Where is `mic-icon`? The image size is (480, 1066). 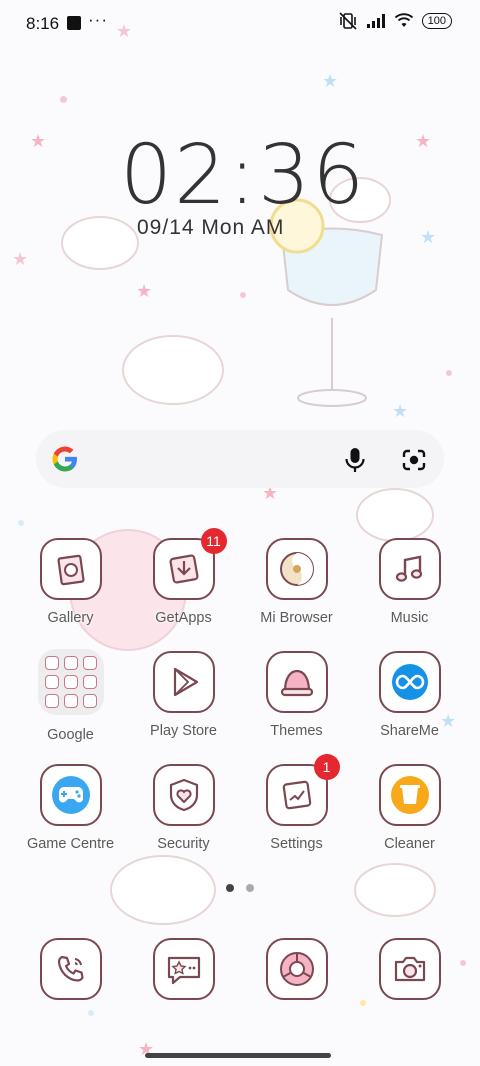
mic-icon is located at coordinates (355, 460).